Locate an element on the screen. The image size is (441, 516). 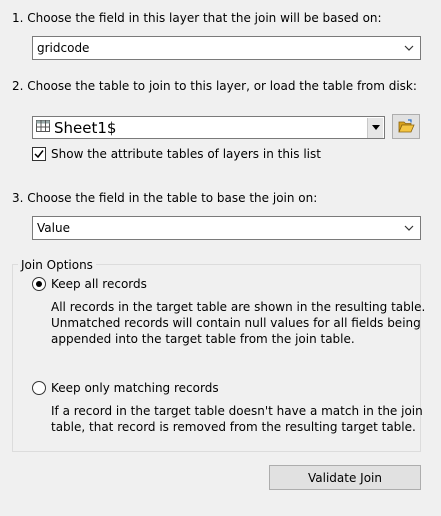
show-attribute-tables-checkbox is located at coordinates (39, 154).